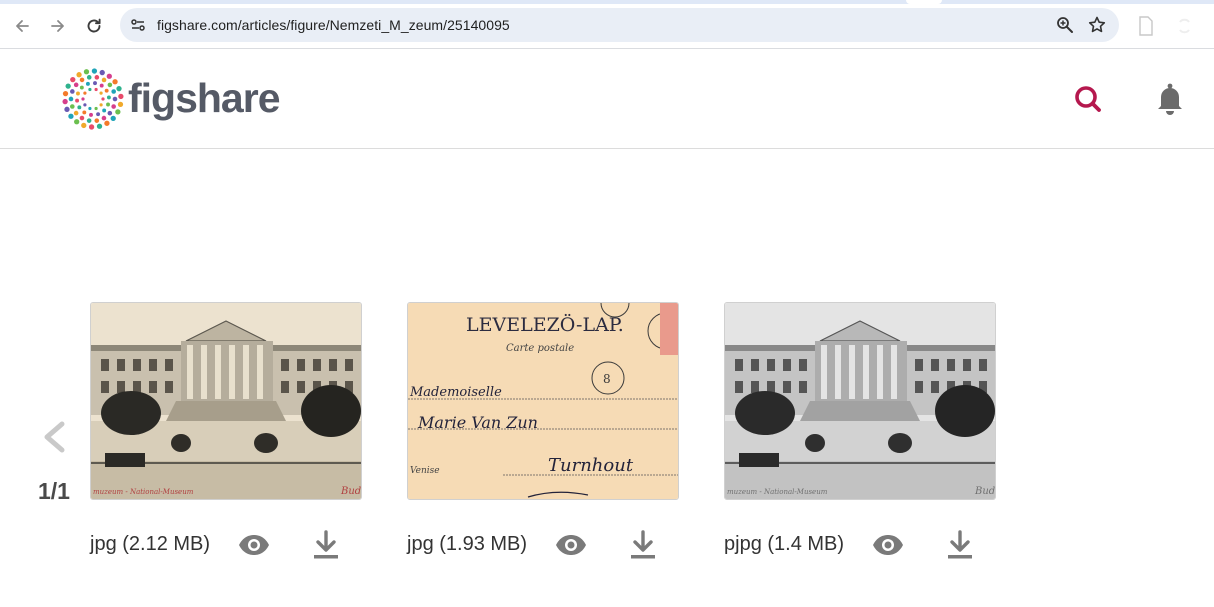 The height and width of the screenshot is (607, 1214). What do you see at coordinates (1088, 99) in the screenshot?
I see `search-icon` at bounding box center [1088, 99].